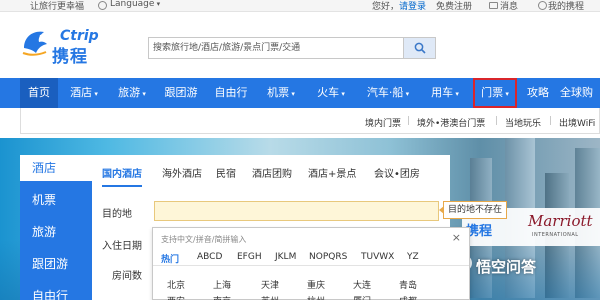  What do you see at coordinates (316, 297) in the screenshot?
I see `city-option: 杭州` at bounding box center [316, 297].